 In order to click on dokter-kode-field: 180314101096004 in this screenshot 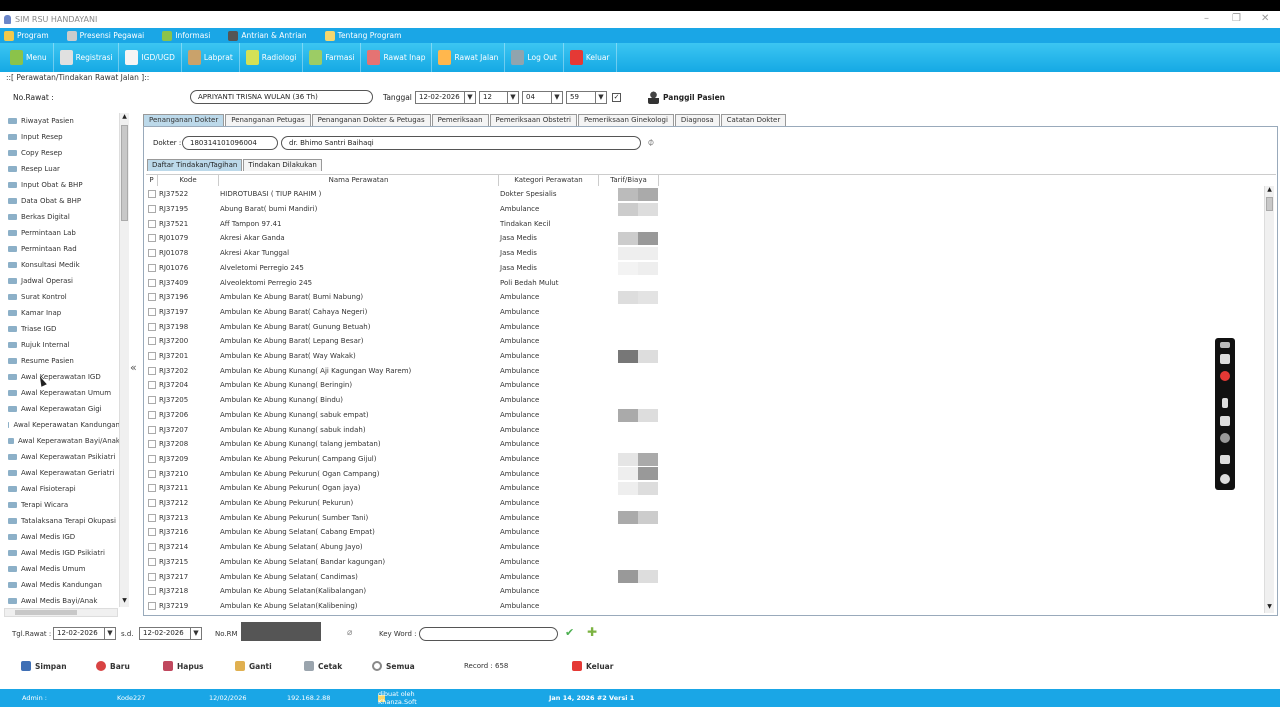, I will do `click(230, 143)`.